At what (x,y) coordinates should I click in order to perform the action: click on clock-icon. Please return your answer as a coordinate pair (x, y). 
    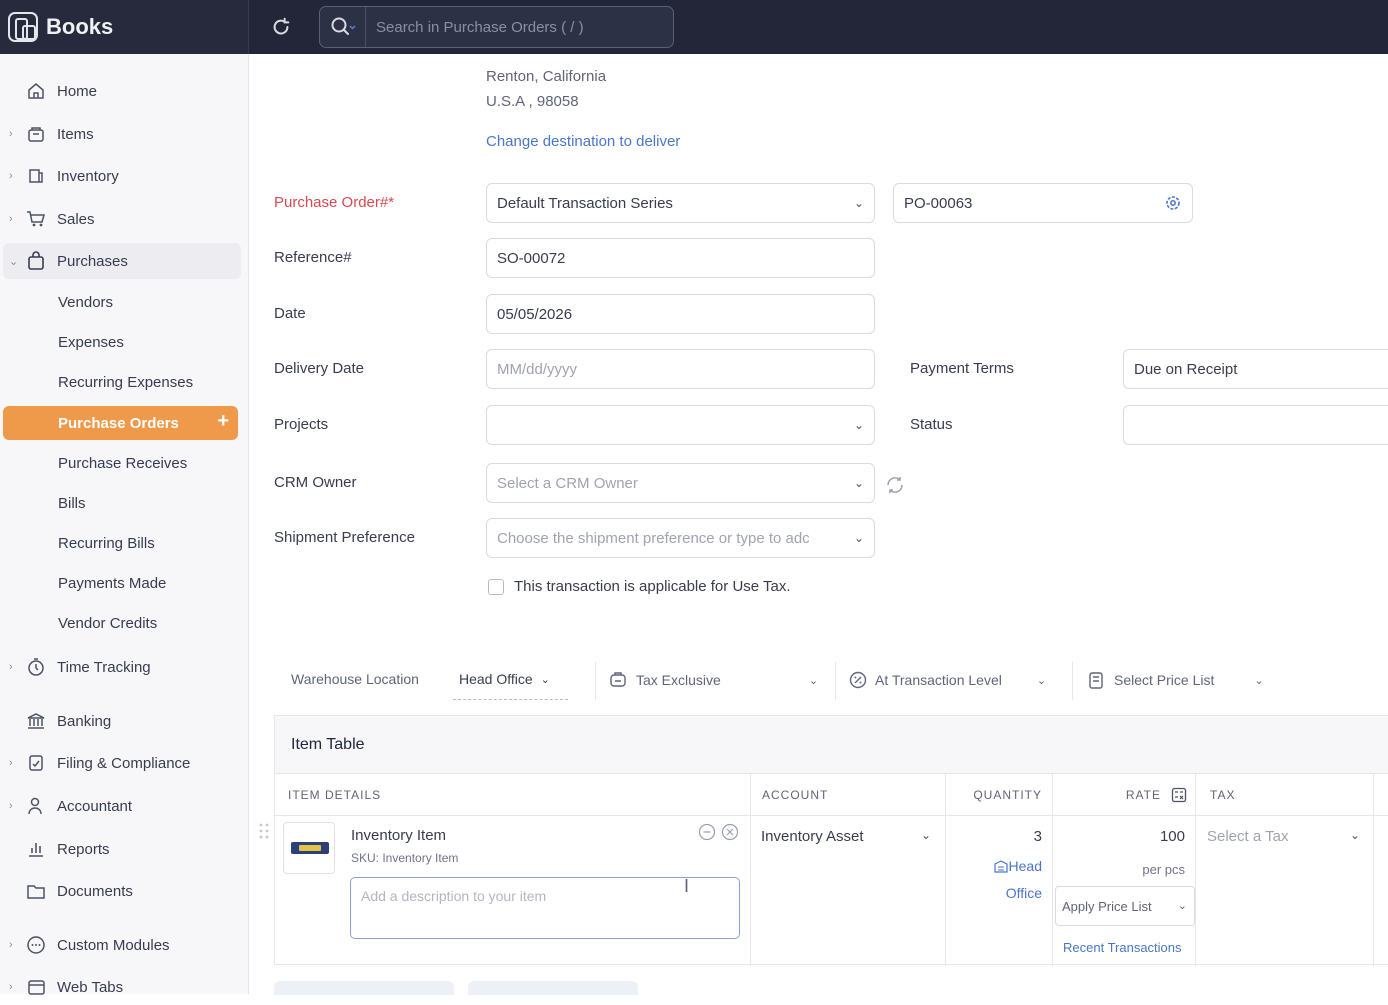
    Looking at the image, I should click on (36, 667).